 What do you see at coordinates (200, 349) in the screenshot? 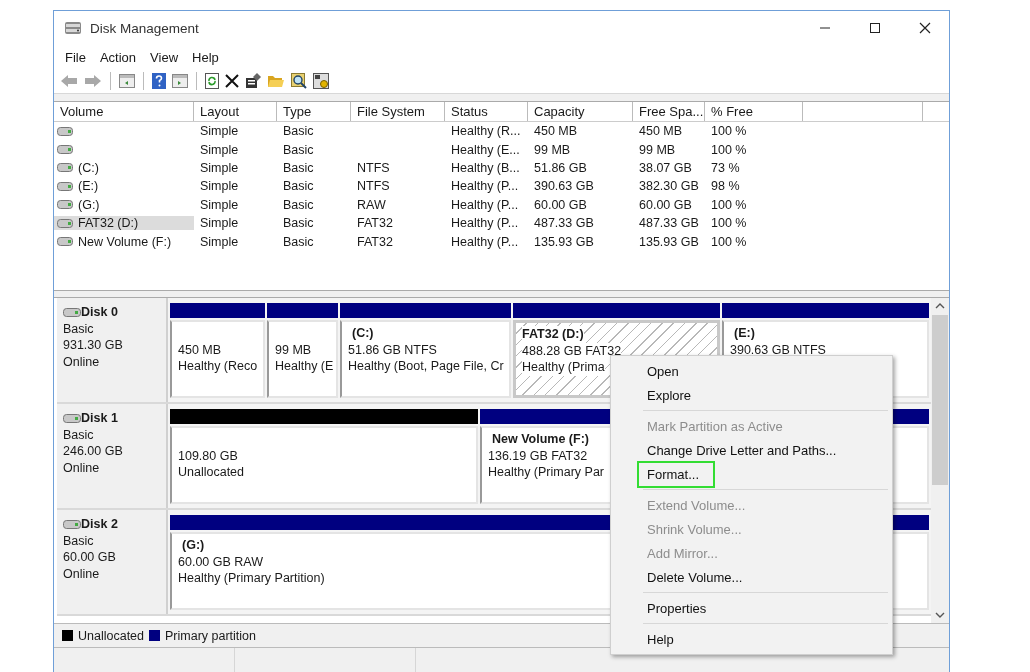
I see `partition-detail: 450 MB` at bounding box center [200, 349].